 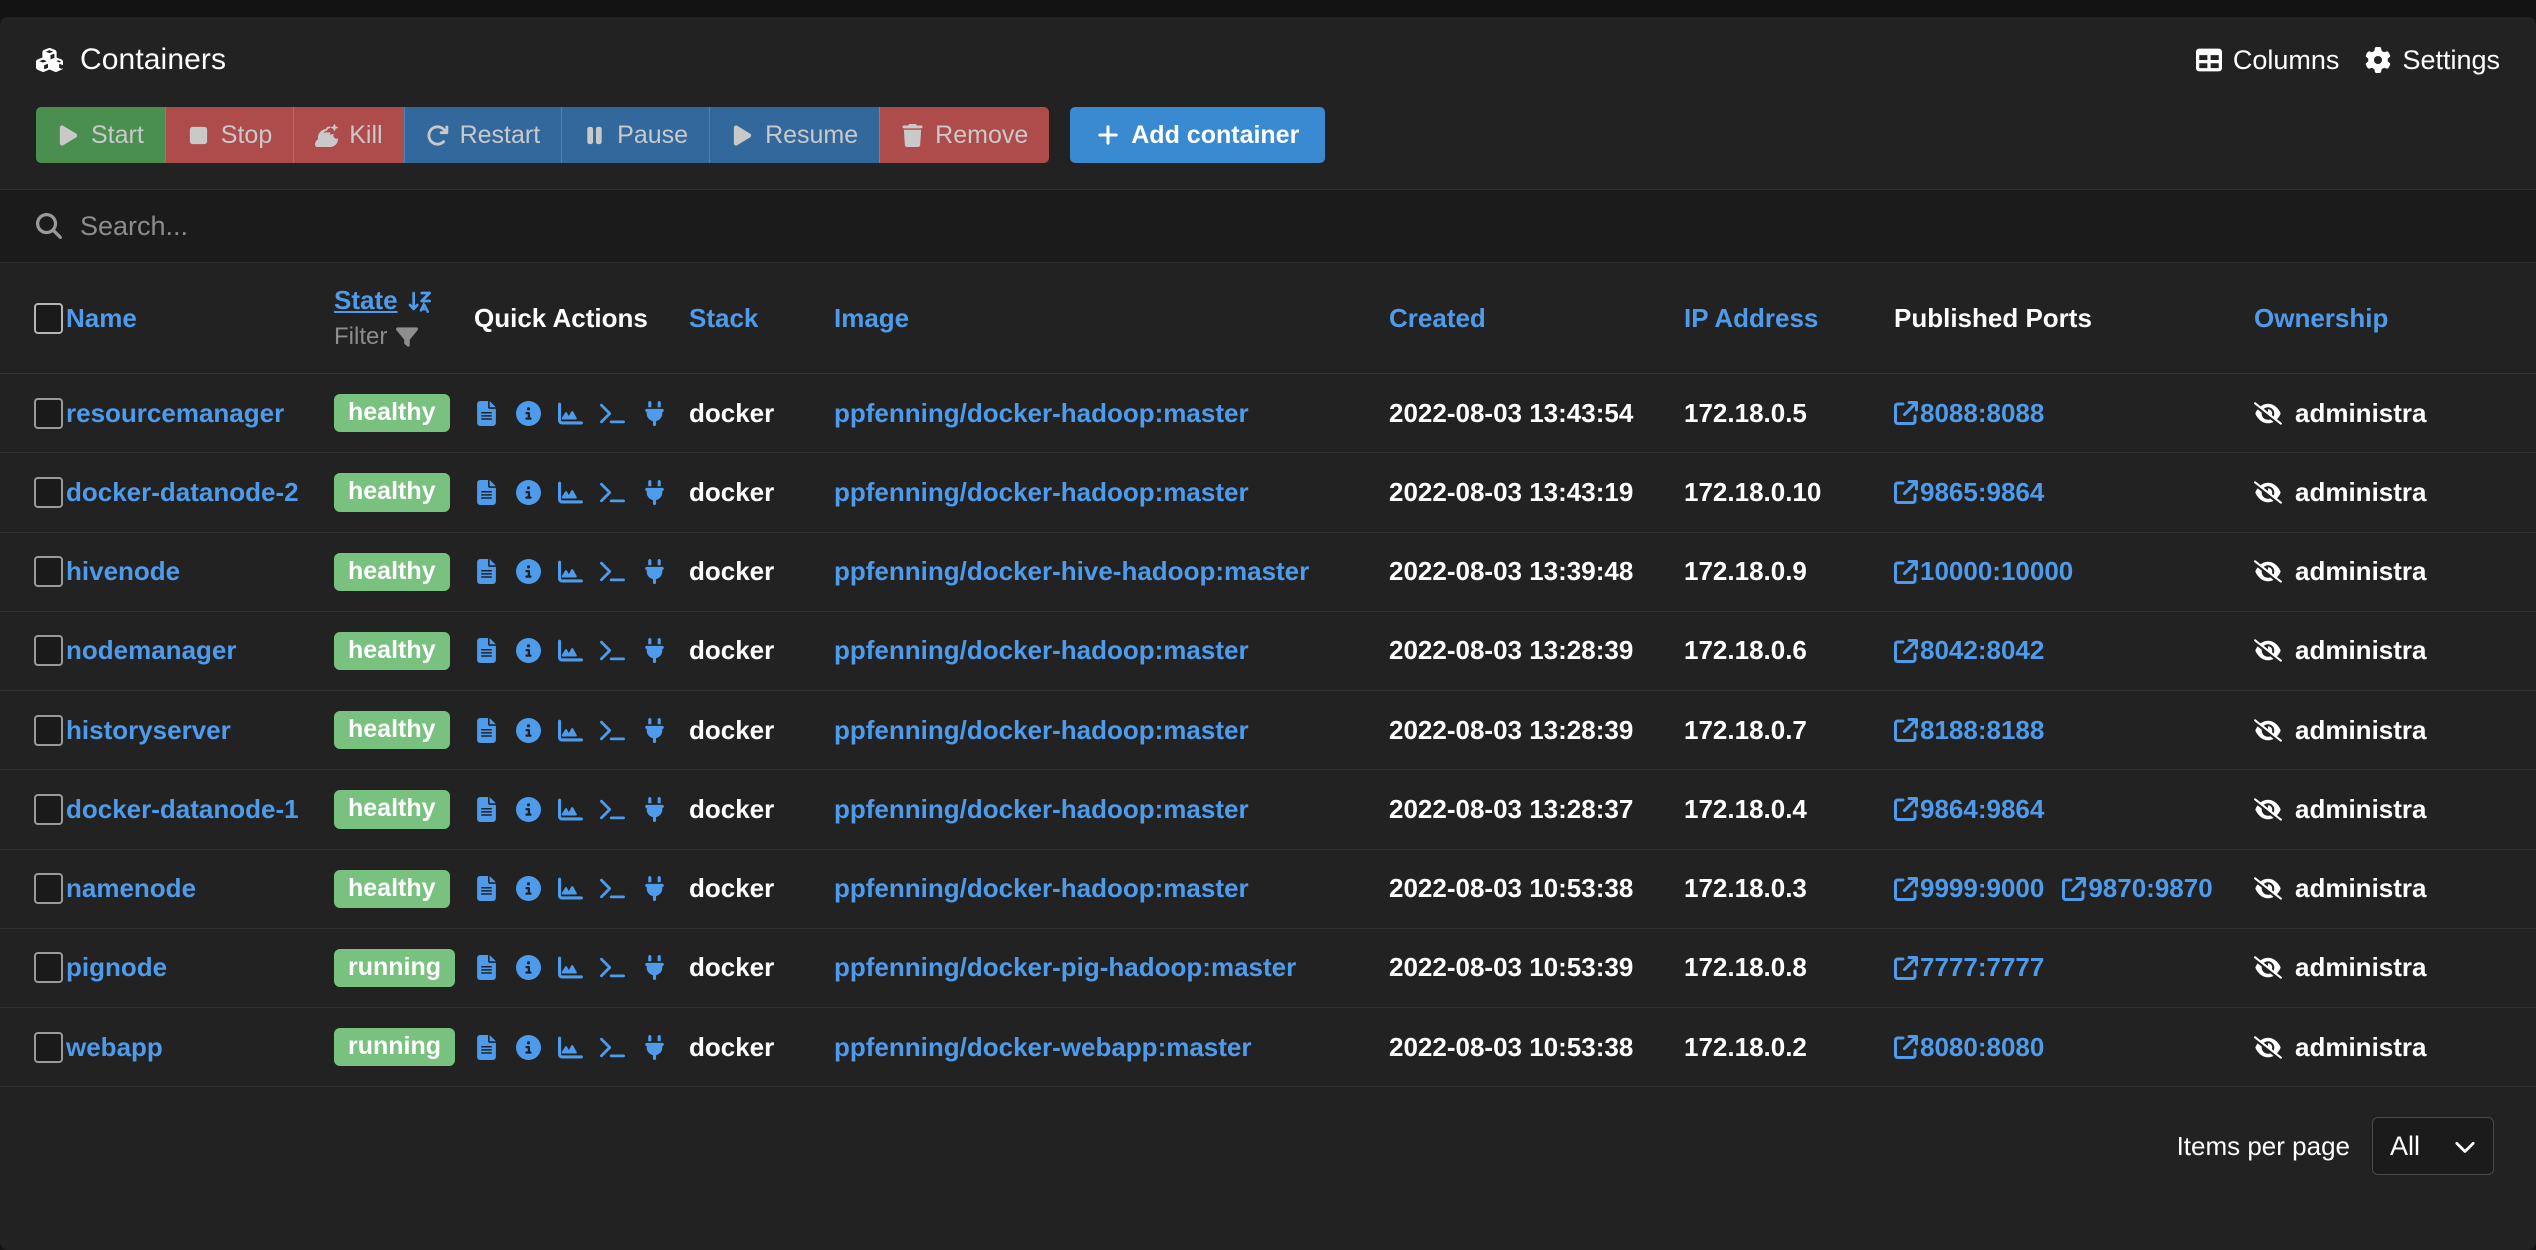 What do you see at coordinates (131, 888) in the screenshot?
I see `container-name-link: namenode` at bounding box center [131, 888].